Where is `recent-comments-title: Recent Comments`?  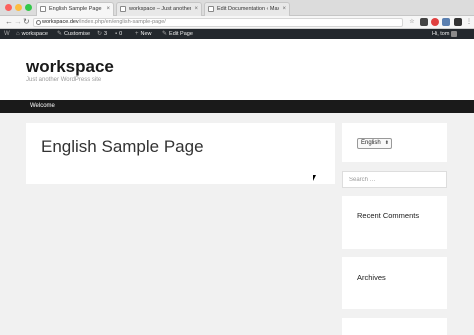
recent-comments-title: Recent Comments is located at coordinates (388, 215).